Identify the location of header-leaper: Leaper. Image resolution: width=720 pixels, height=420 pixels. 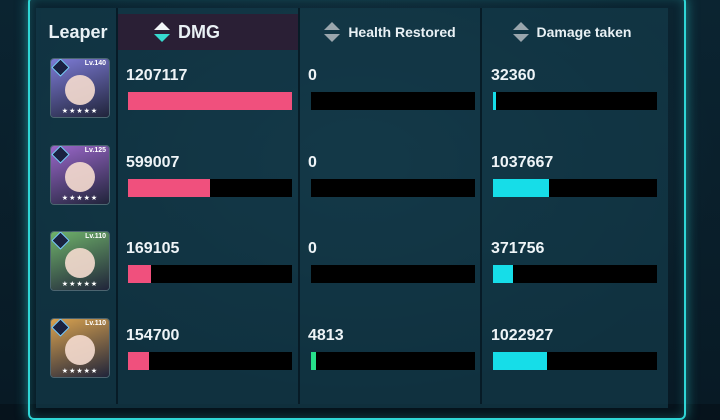
(78, 32).